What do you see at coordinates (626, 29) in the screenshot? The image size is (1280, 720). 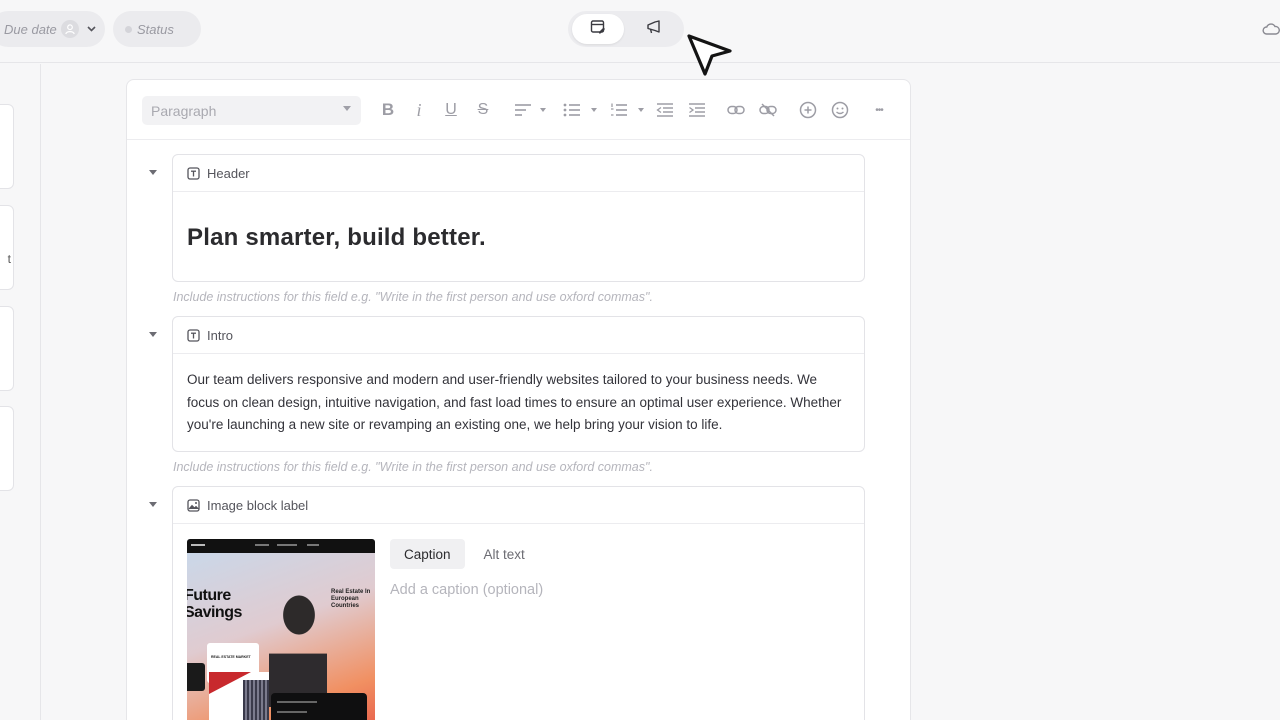 I see `mode-toggle` at bounding box center [626, 29].